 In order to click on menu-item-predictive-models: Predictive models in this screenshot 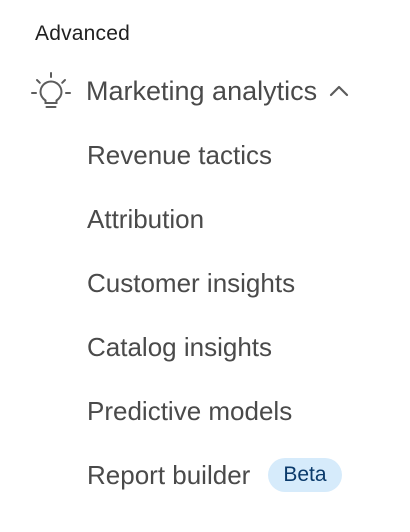, I will do `click(214, 411)`.